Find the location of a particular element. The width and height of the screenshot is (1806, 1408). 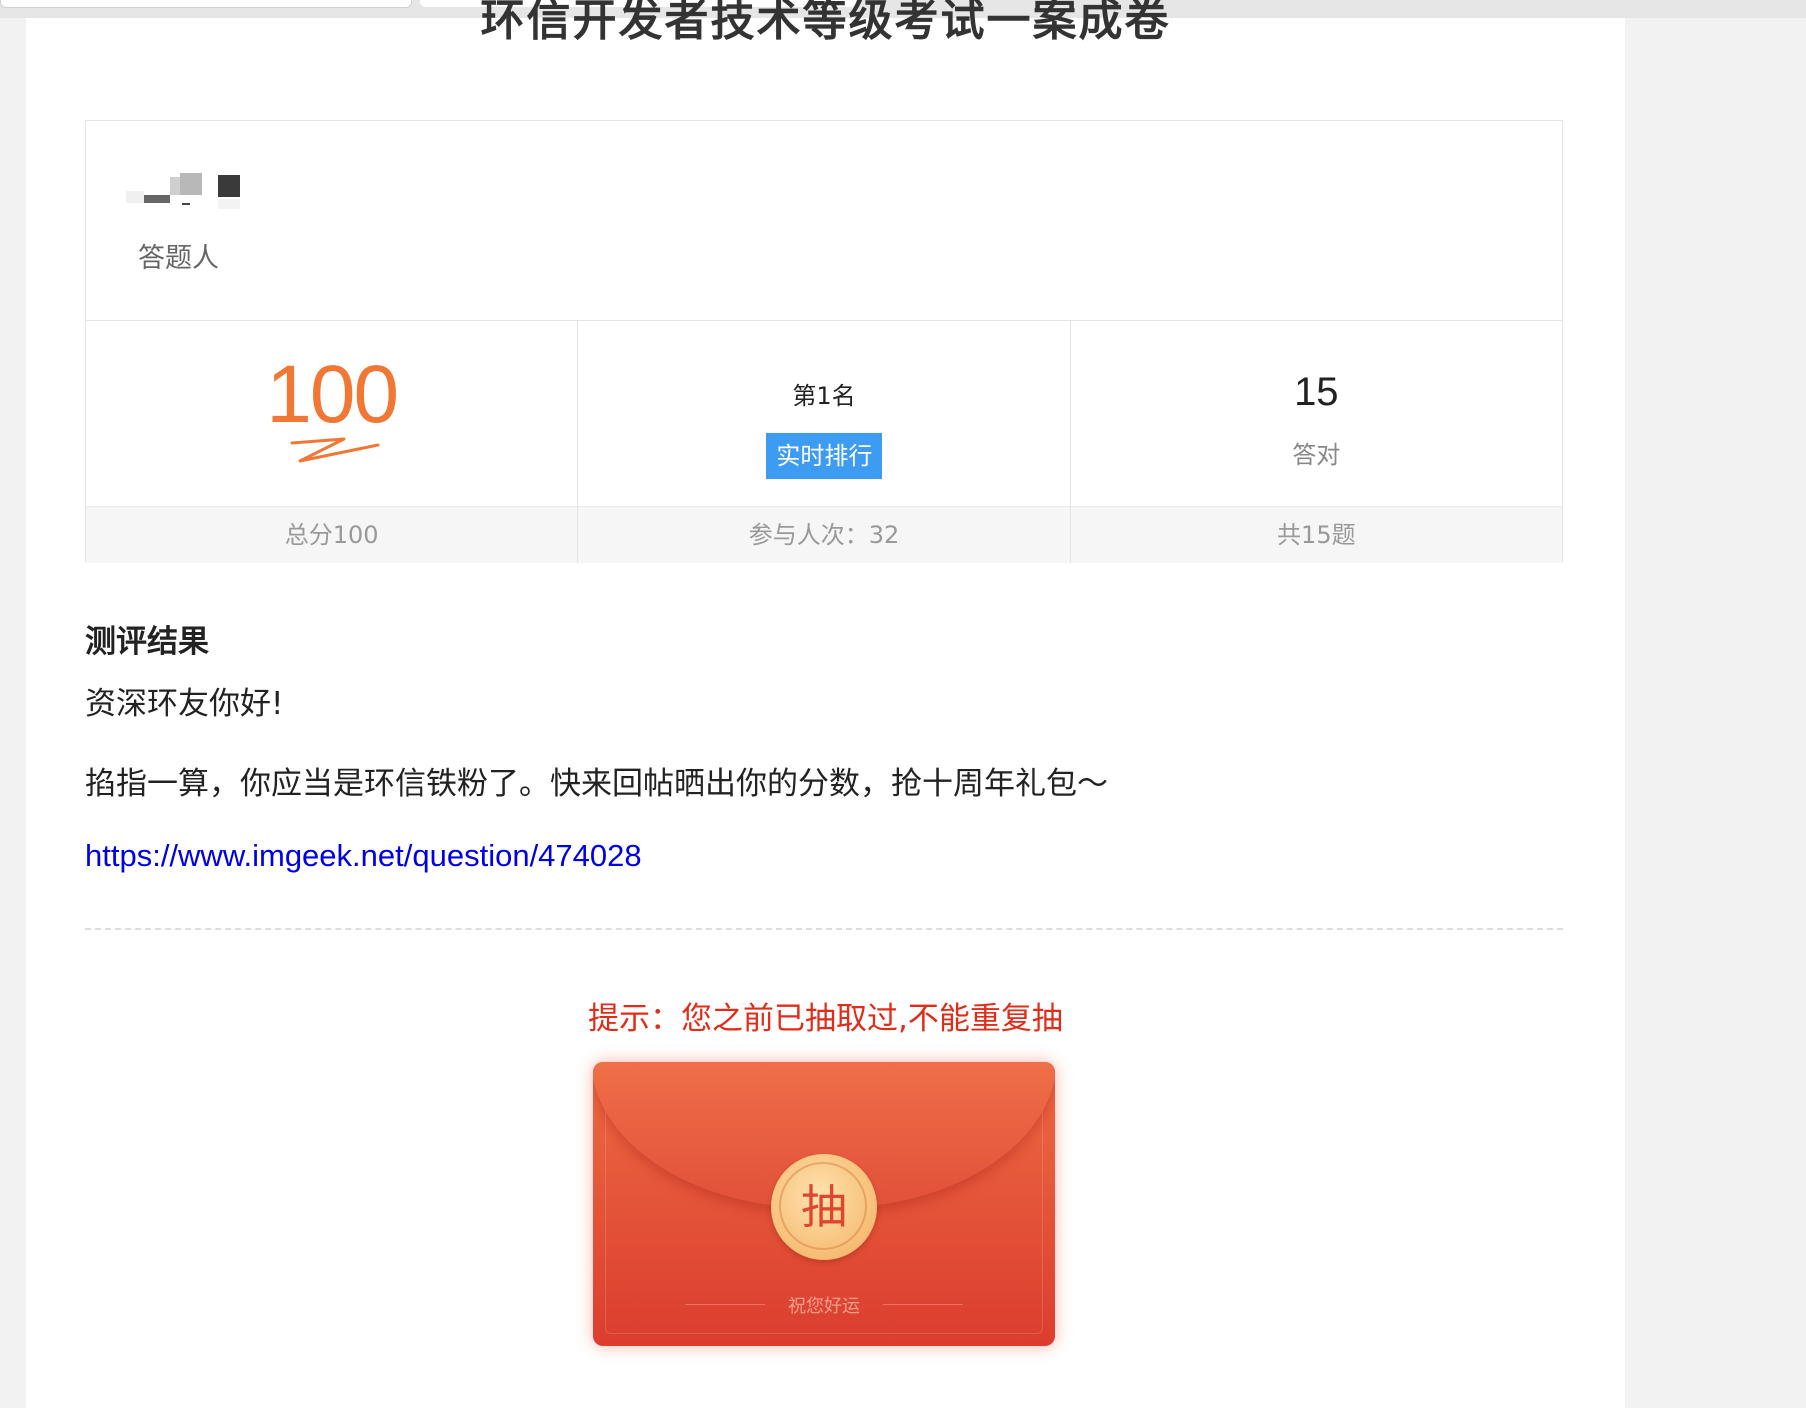

question-link: https://www.imgeek.net/question/474028 is located at coordinates (363, 856).